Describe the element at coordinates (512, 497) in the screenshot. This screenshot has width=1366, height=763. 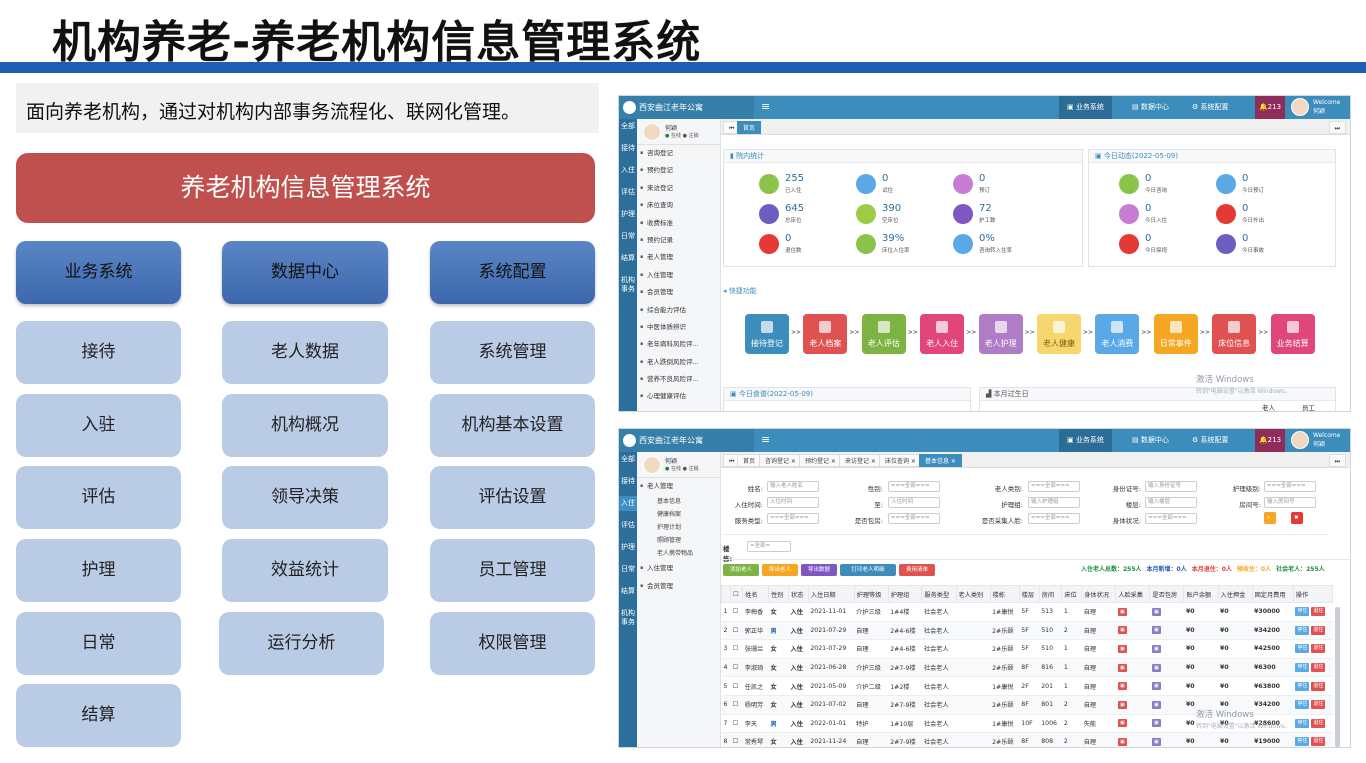
I see `module-tile-col3-3: 评估设置` at that location.